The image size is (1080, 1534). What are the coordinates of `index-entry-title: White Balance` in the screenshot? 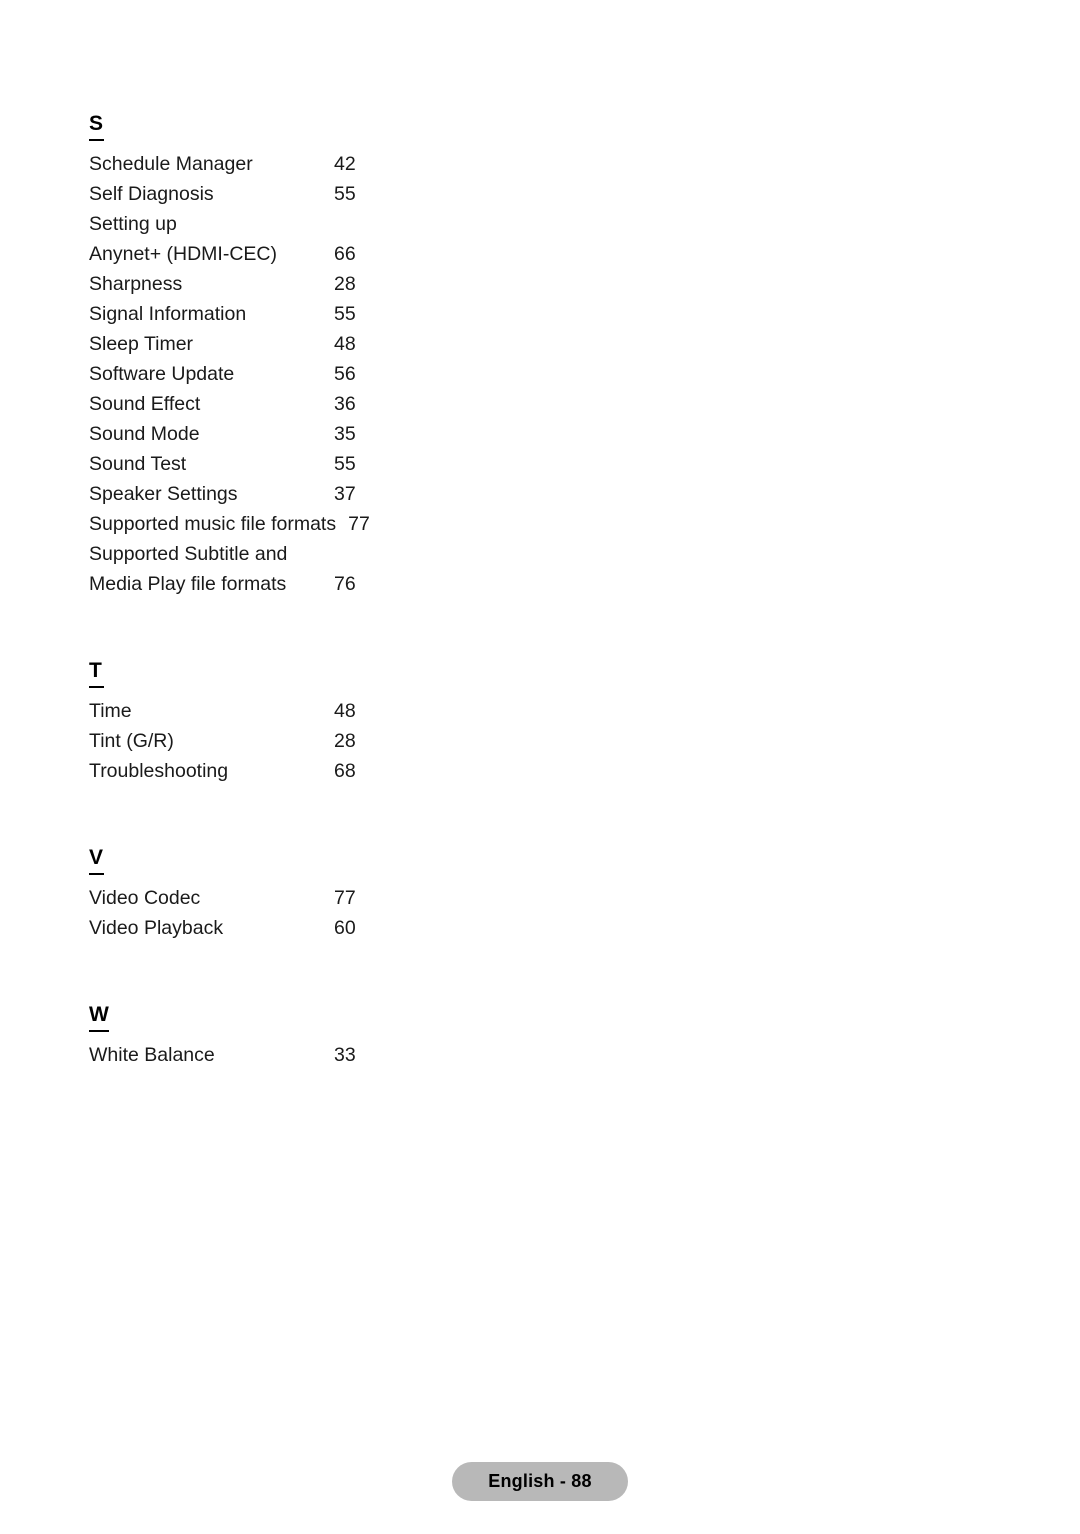 It's located at (152, 1055).